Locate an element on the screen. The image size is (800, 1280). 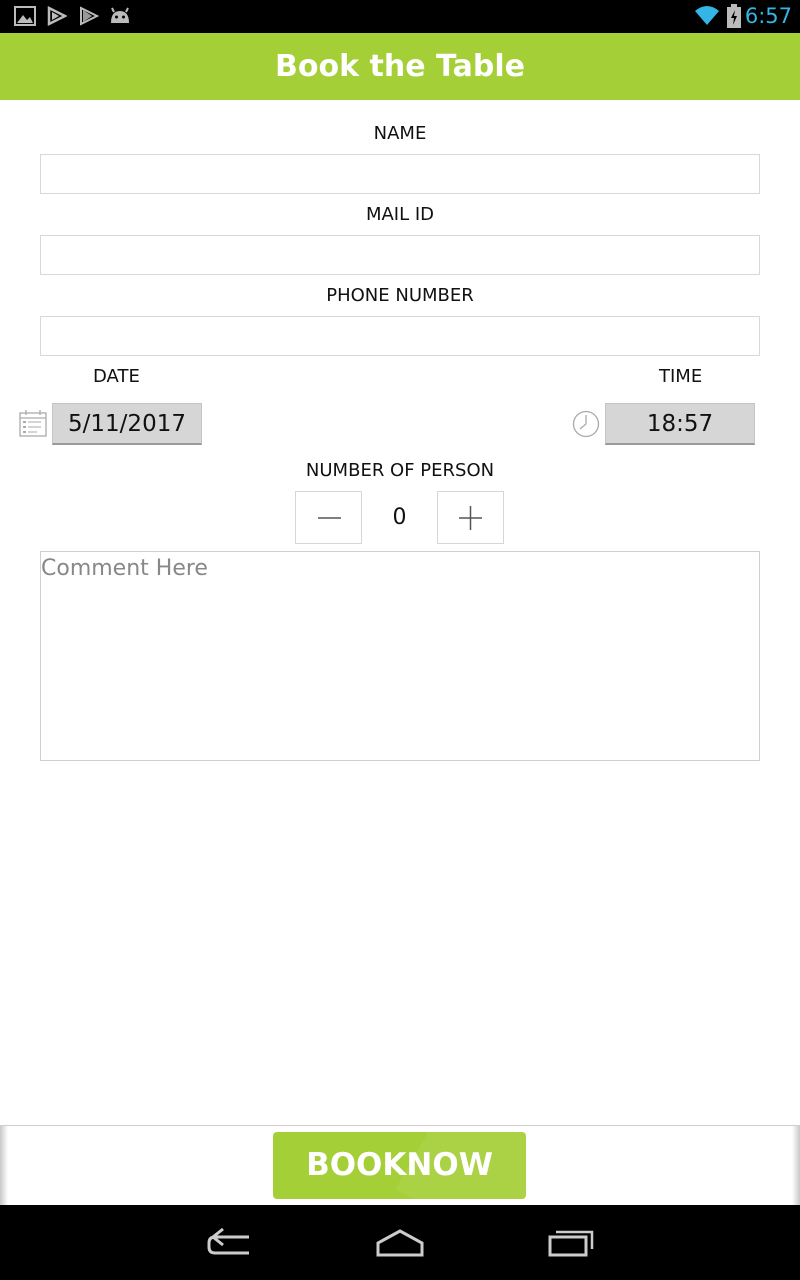
title-bar: Book the Table is located at coordinates (400, 66).